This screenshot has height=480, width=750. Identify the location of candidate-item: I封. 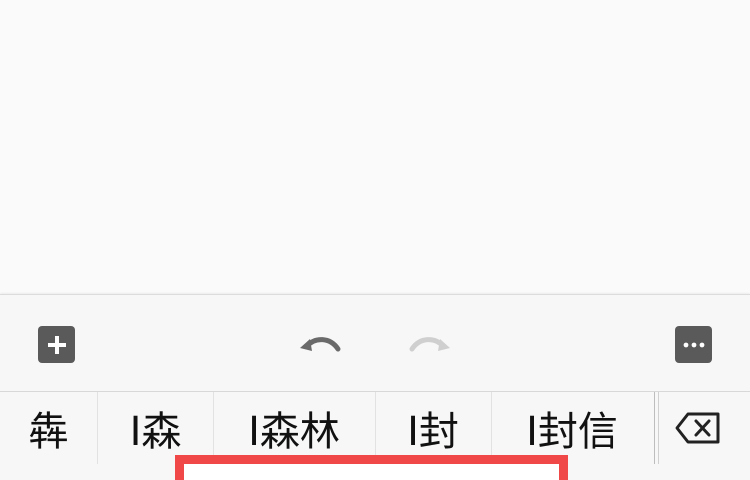
(433, 428).